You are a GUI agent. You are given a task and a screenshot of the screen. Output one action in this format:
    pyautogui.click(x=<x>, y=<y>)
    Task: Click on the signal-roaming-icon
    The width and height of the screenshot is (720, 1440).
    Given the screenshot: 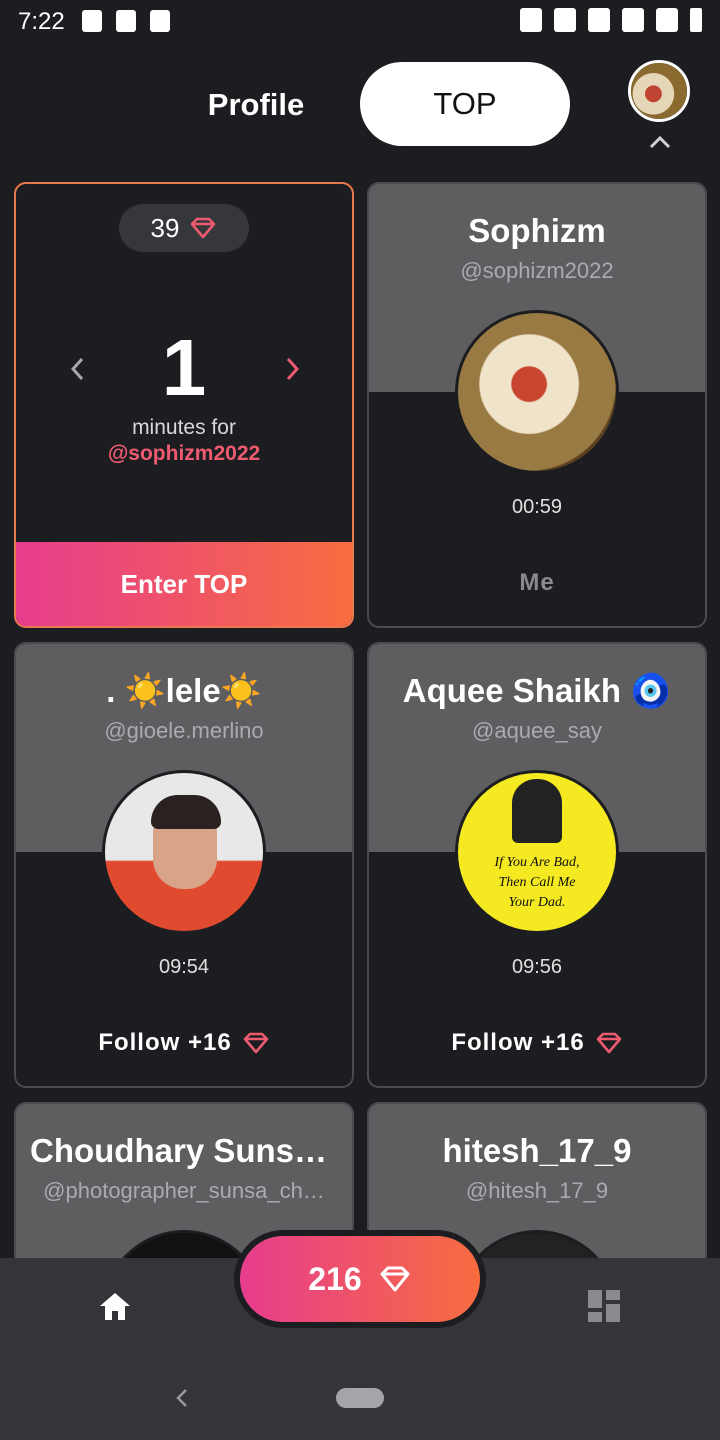 What is the action you would take?
    pyautogui.click(x=667, y=20)
    